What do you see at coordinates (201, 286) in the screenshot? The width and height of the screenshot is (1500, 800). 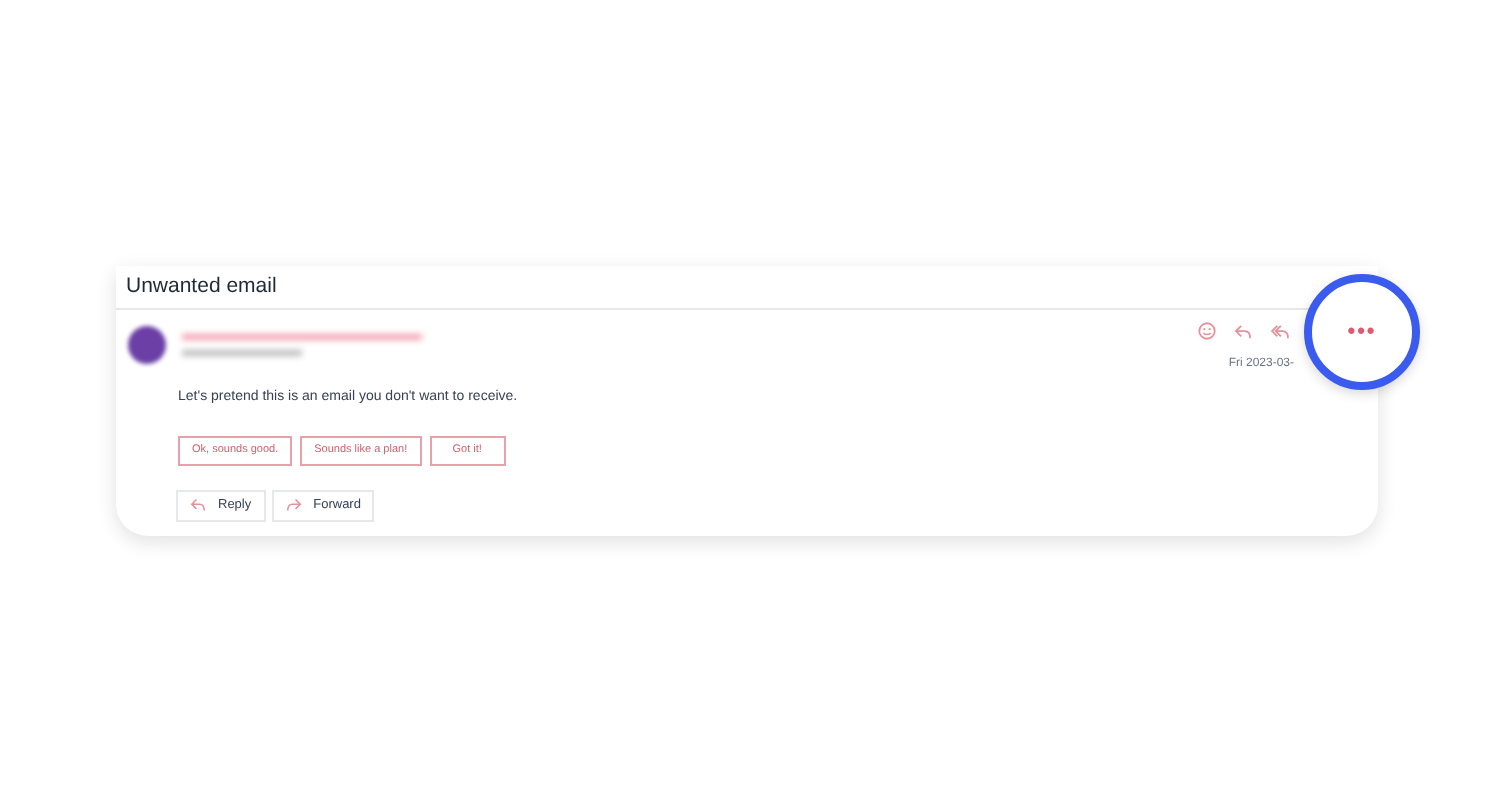 I see `conversation-title: Unwanted email` at bounding box center [201, 286].